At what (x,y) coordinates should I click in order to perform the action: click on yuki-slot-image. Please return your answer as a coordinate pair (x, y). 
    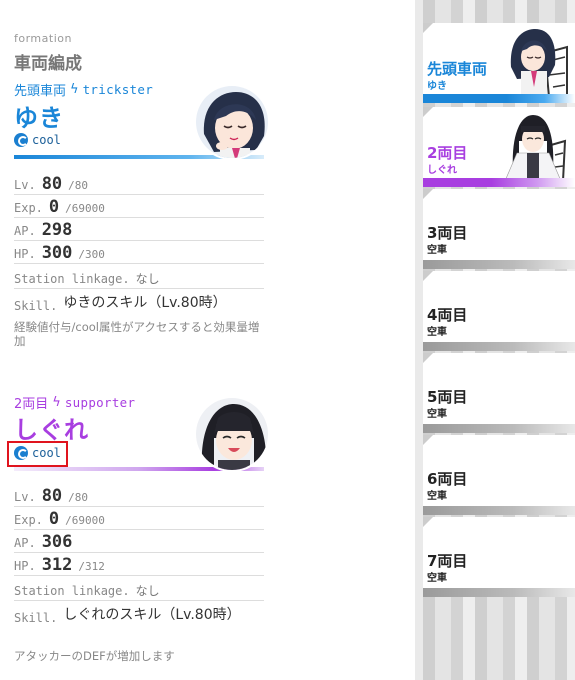
    Looking at the image, I should click on (539, 66).